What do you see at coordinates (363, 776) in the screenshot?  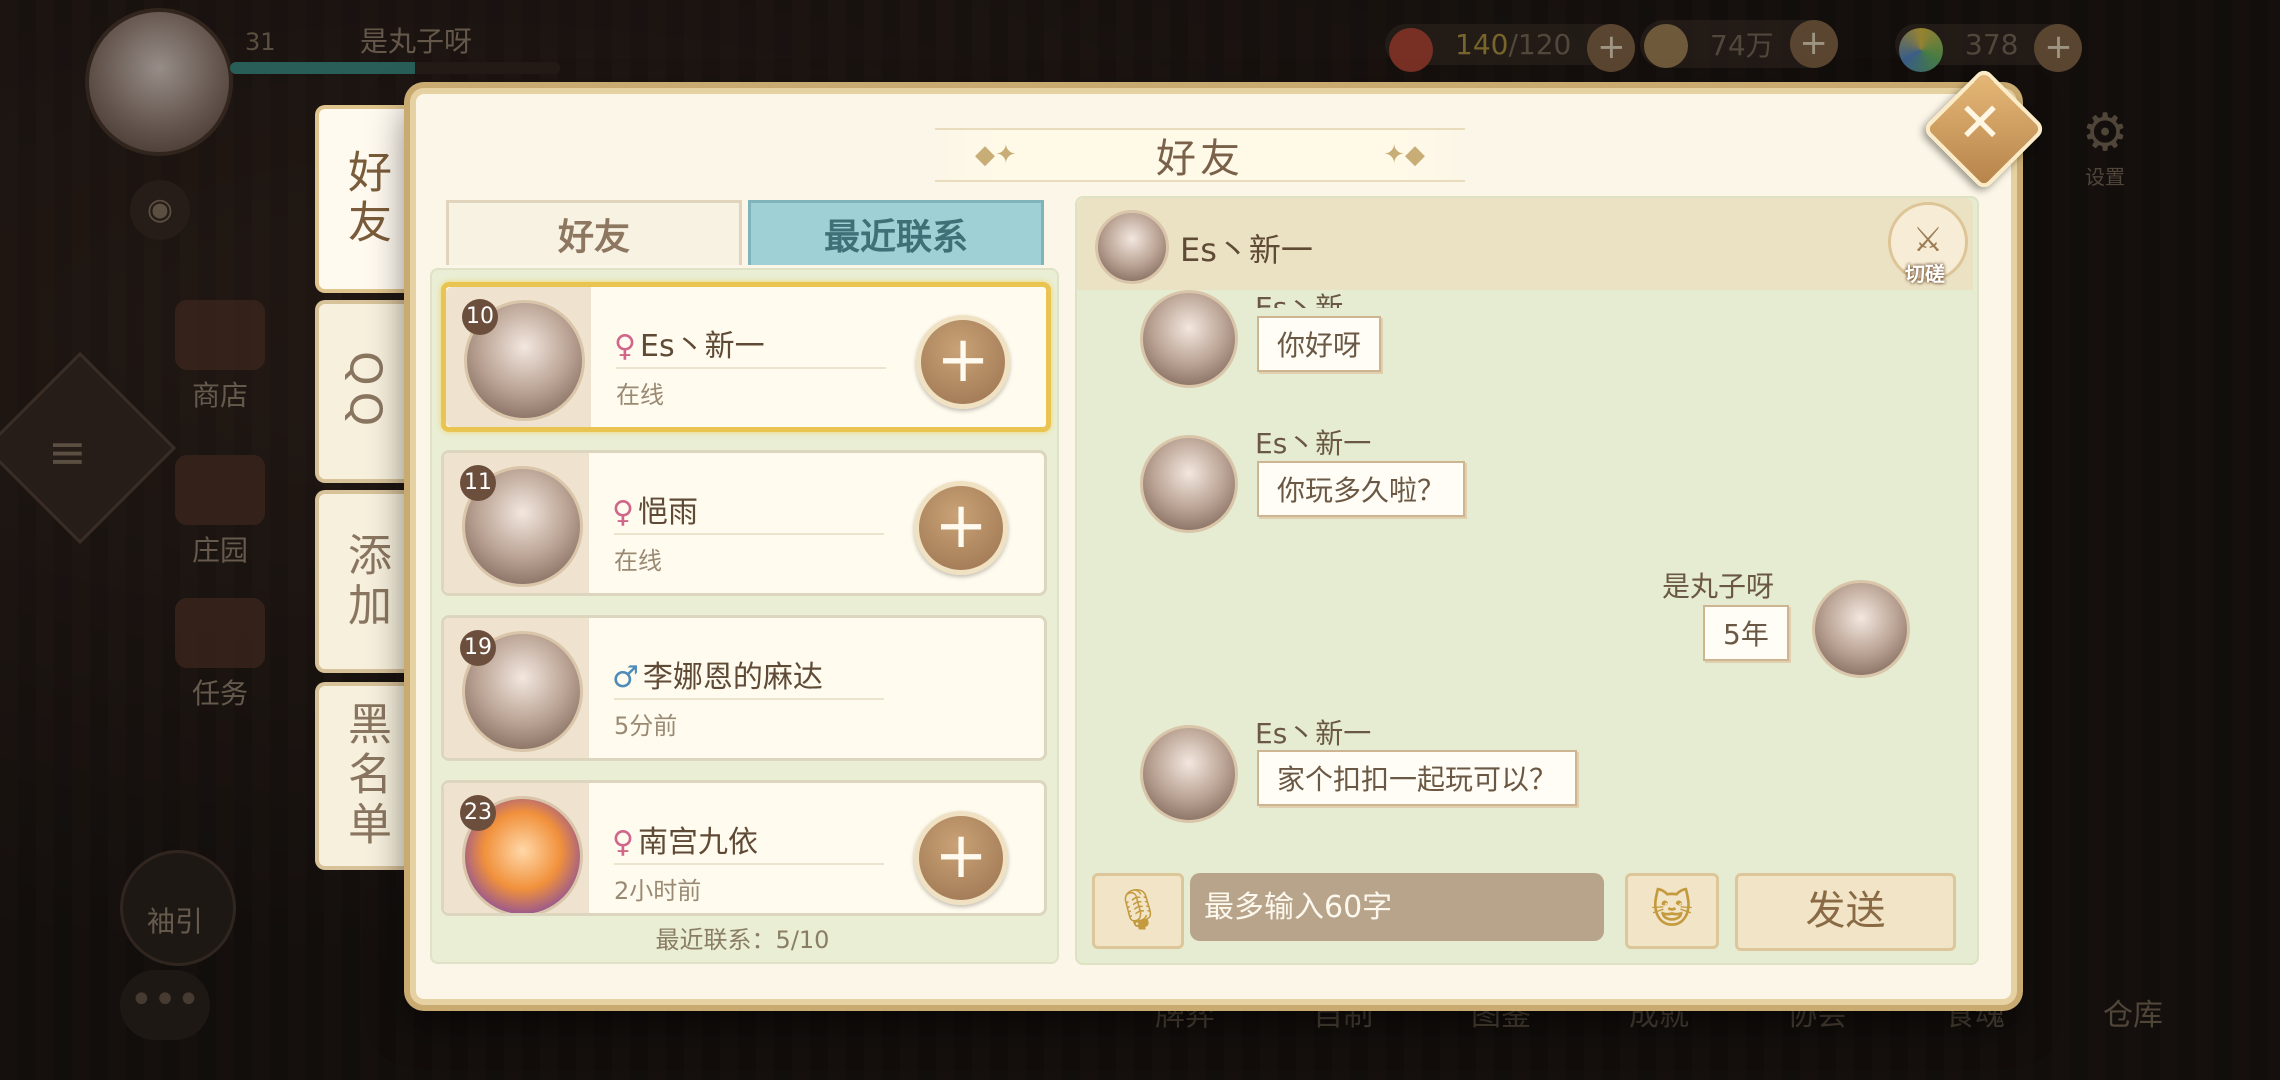 I see `vtab-blacklist: 黑名单` at bounding box center [363, 776].